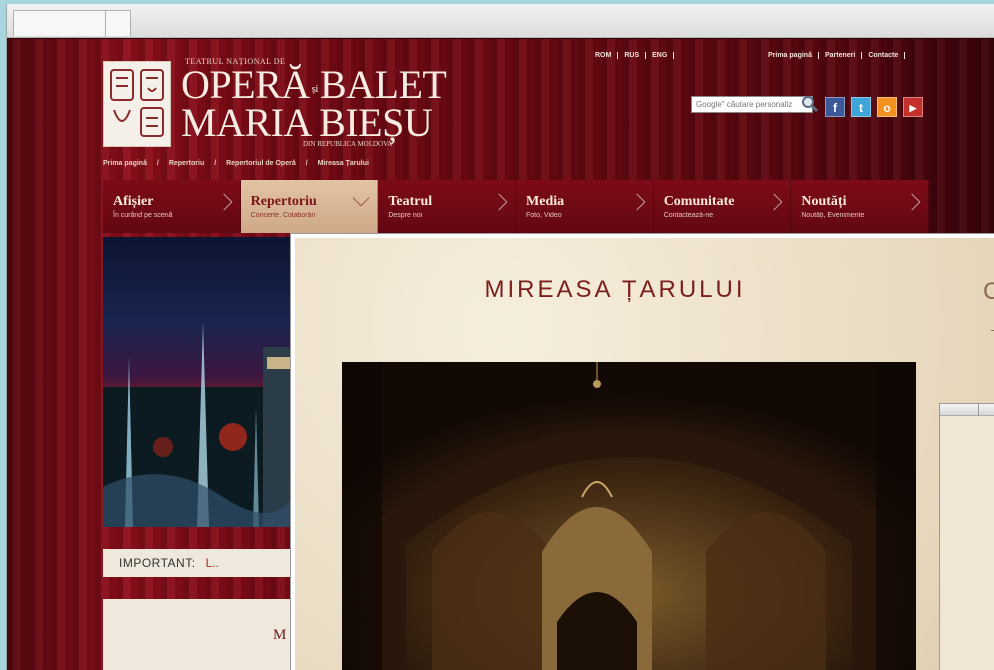 This screenshot has width=994, height=670. What do you see at coordinates (966, 536) in the screenshot?
I see `secondary-window` at bounding box center [966, 536].